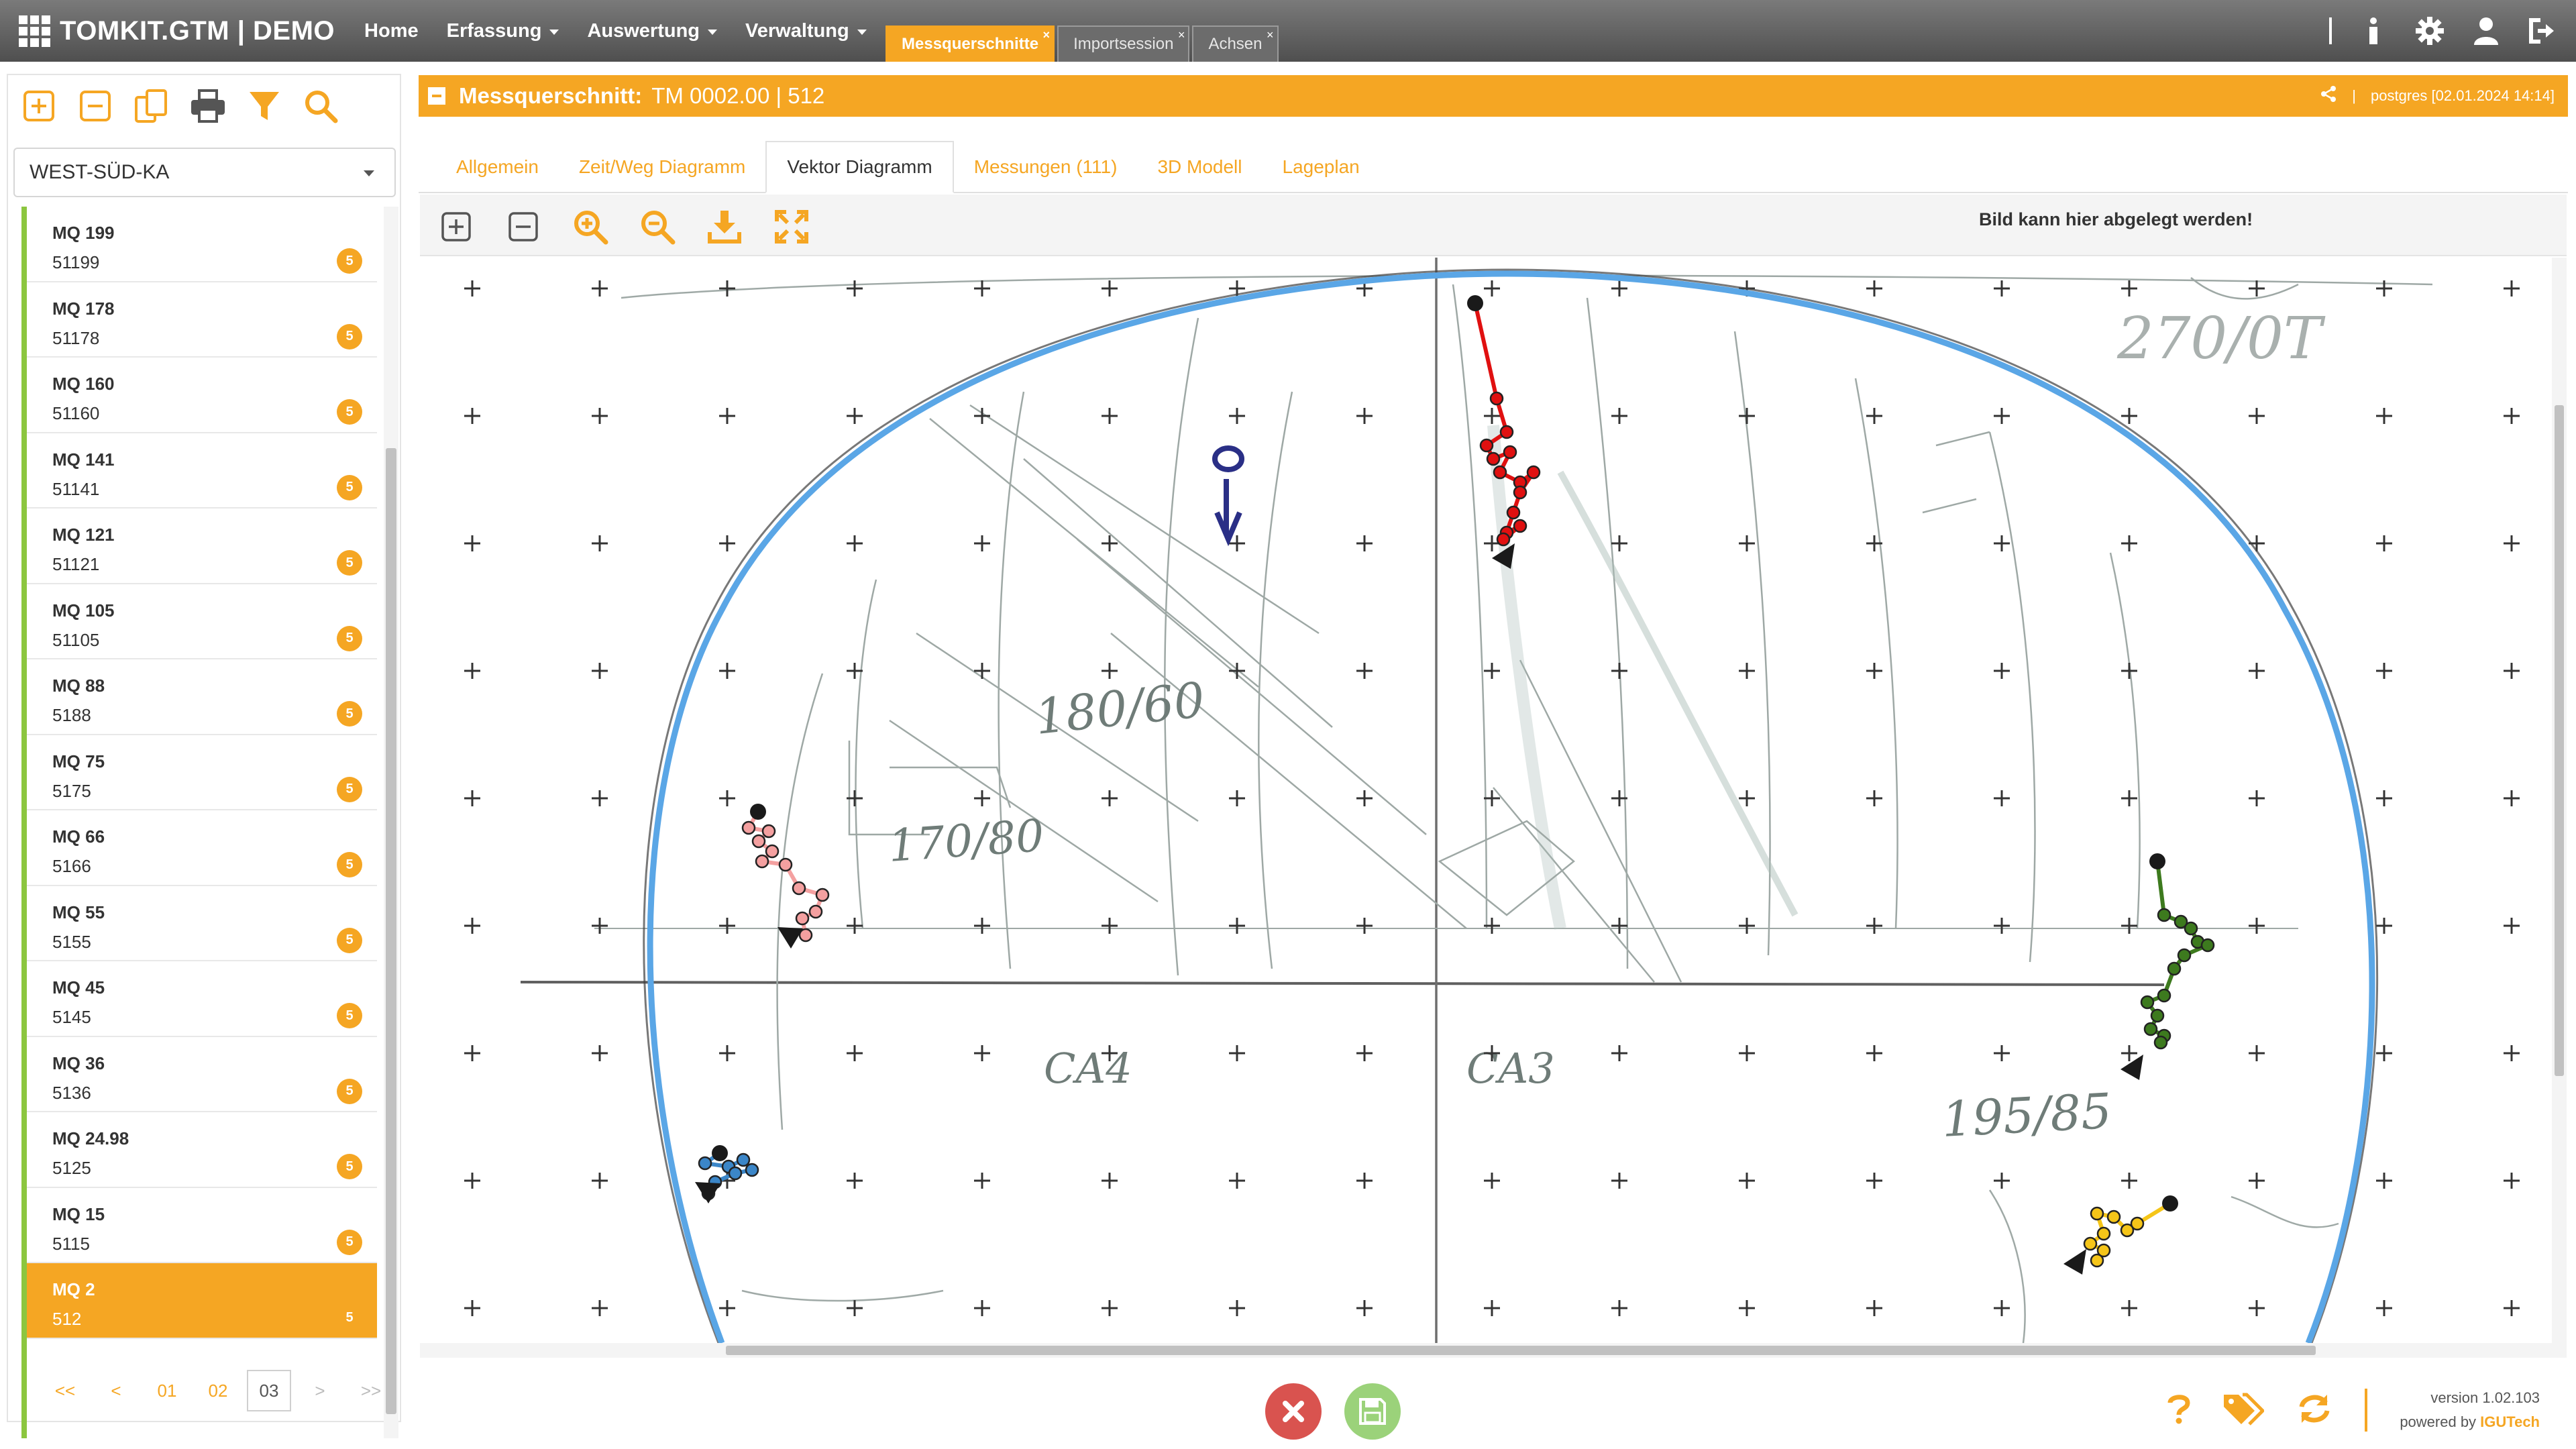  I want to click on list-item: MQ 121 51121 5, so click(202, 546).